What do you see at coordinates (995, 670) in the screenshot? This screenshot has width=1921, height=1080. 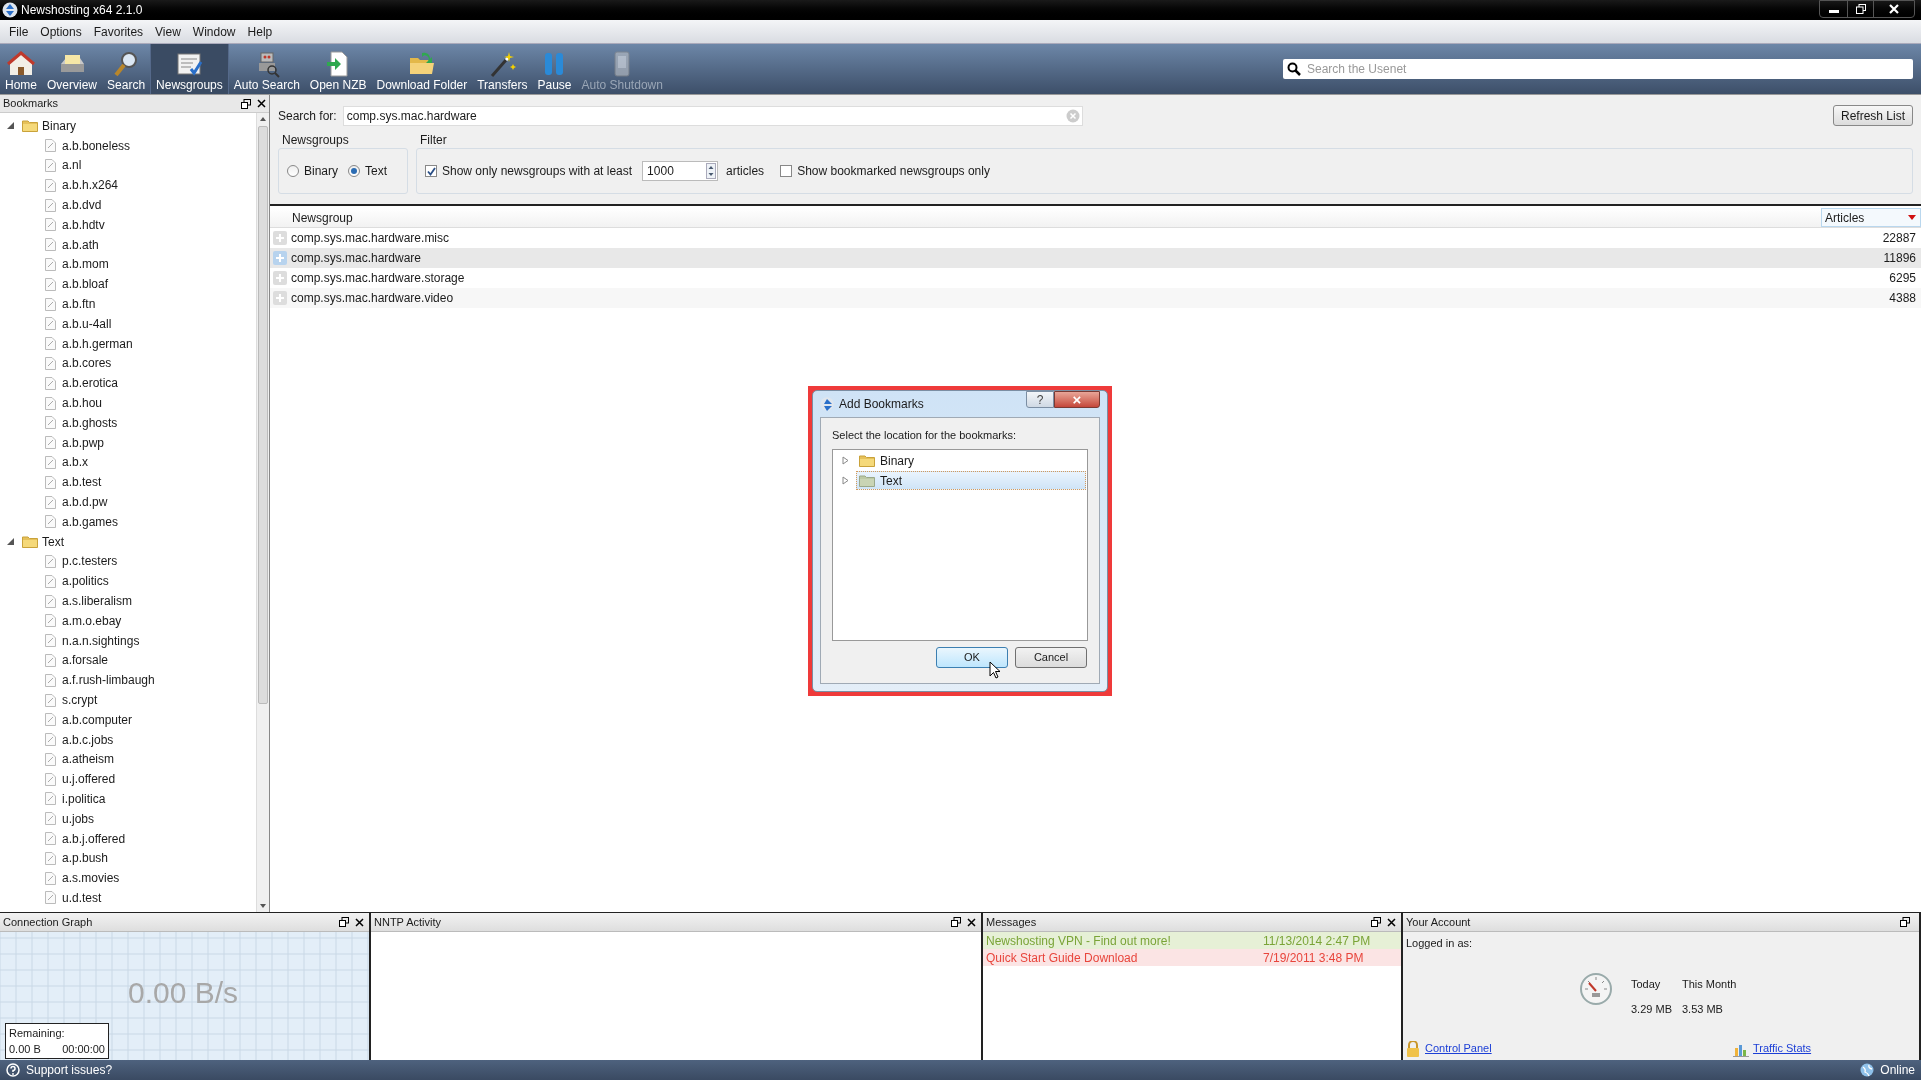 I see `mouse-cursor-icon` at bounding box center [995, 670].